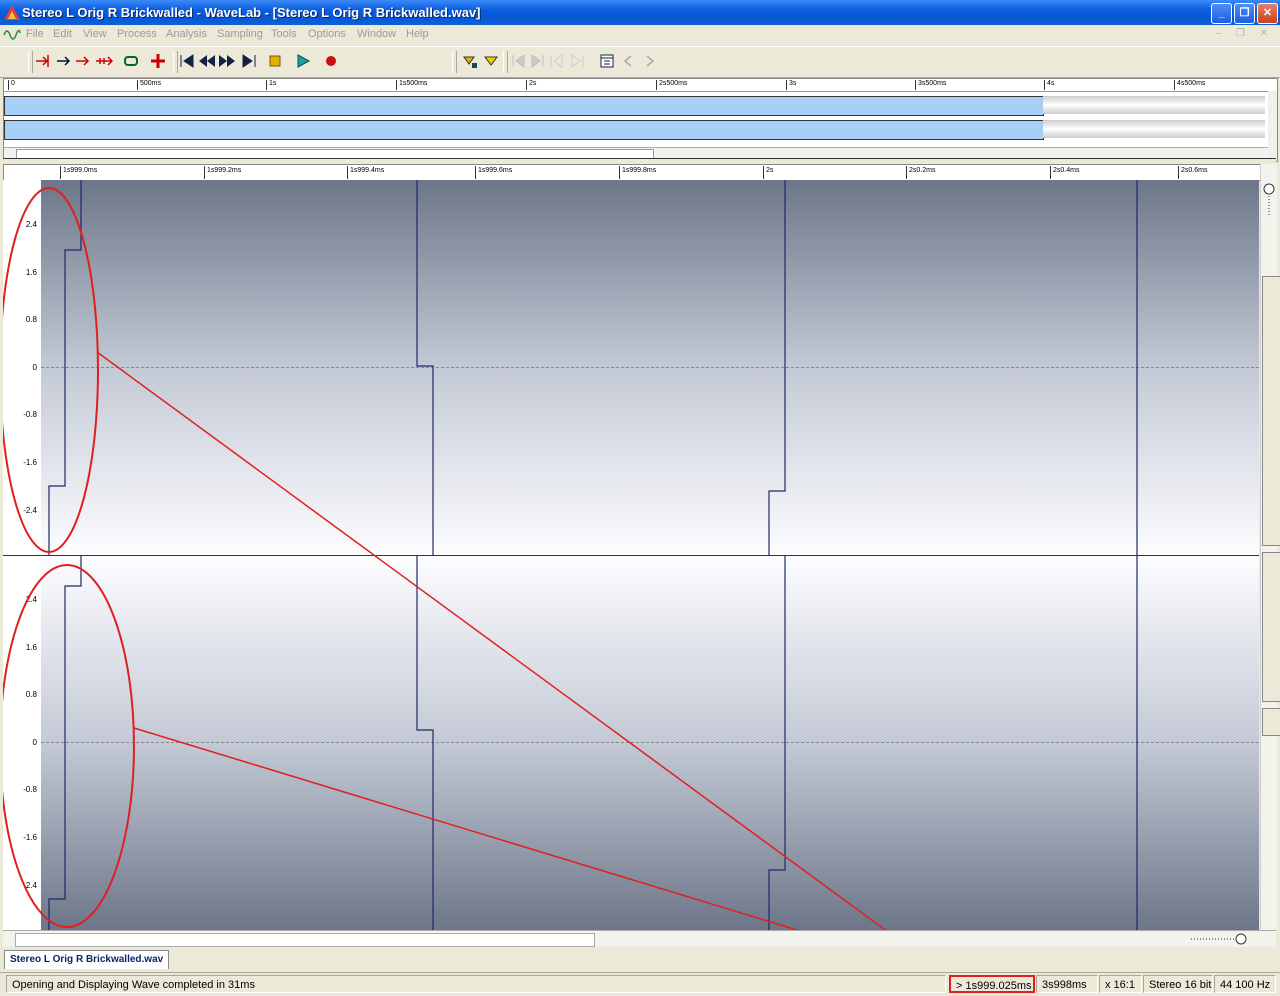 This screenshot has height=996, width=1280. I want to click on scrub-icon, so click(158, 61).